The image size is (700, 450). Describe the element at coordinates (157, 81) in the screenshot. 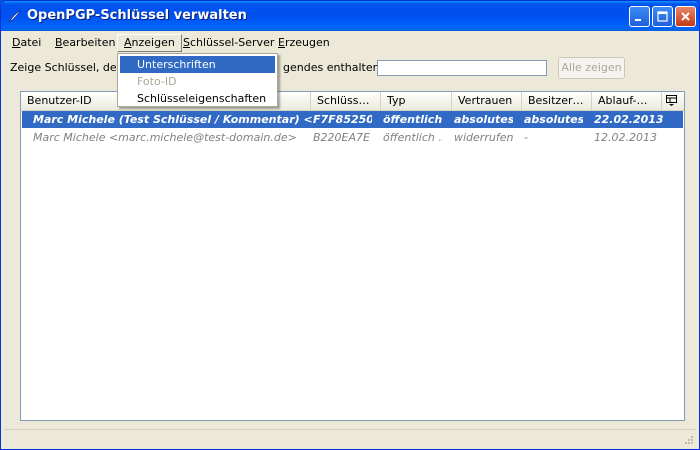

I see `menu-item-photo-id: Foto-ID` at that location.